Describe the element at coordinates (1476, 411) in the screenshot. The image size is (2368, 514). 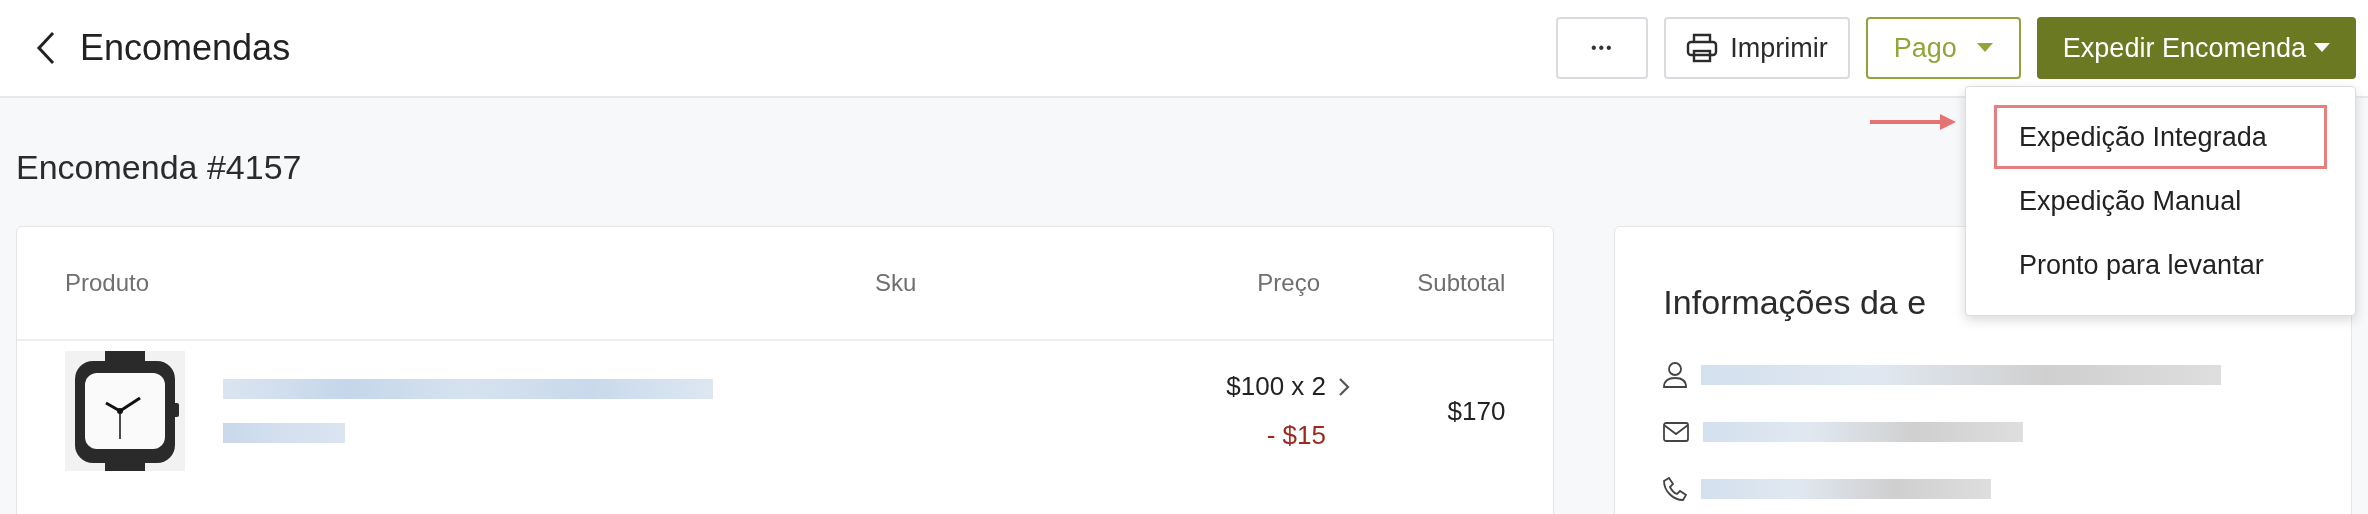
I see `row-subtotal: $170` at that location.